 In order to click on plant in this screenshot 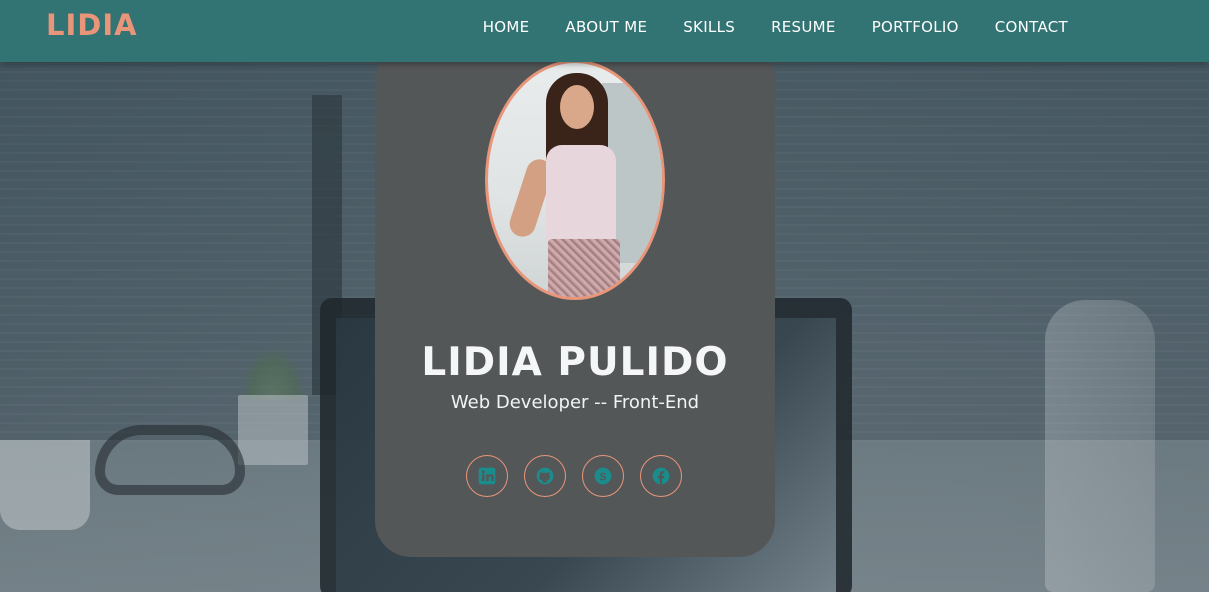, I will do `click(273, 372)`.